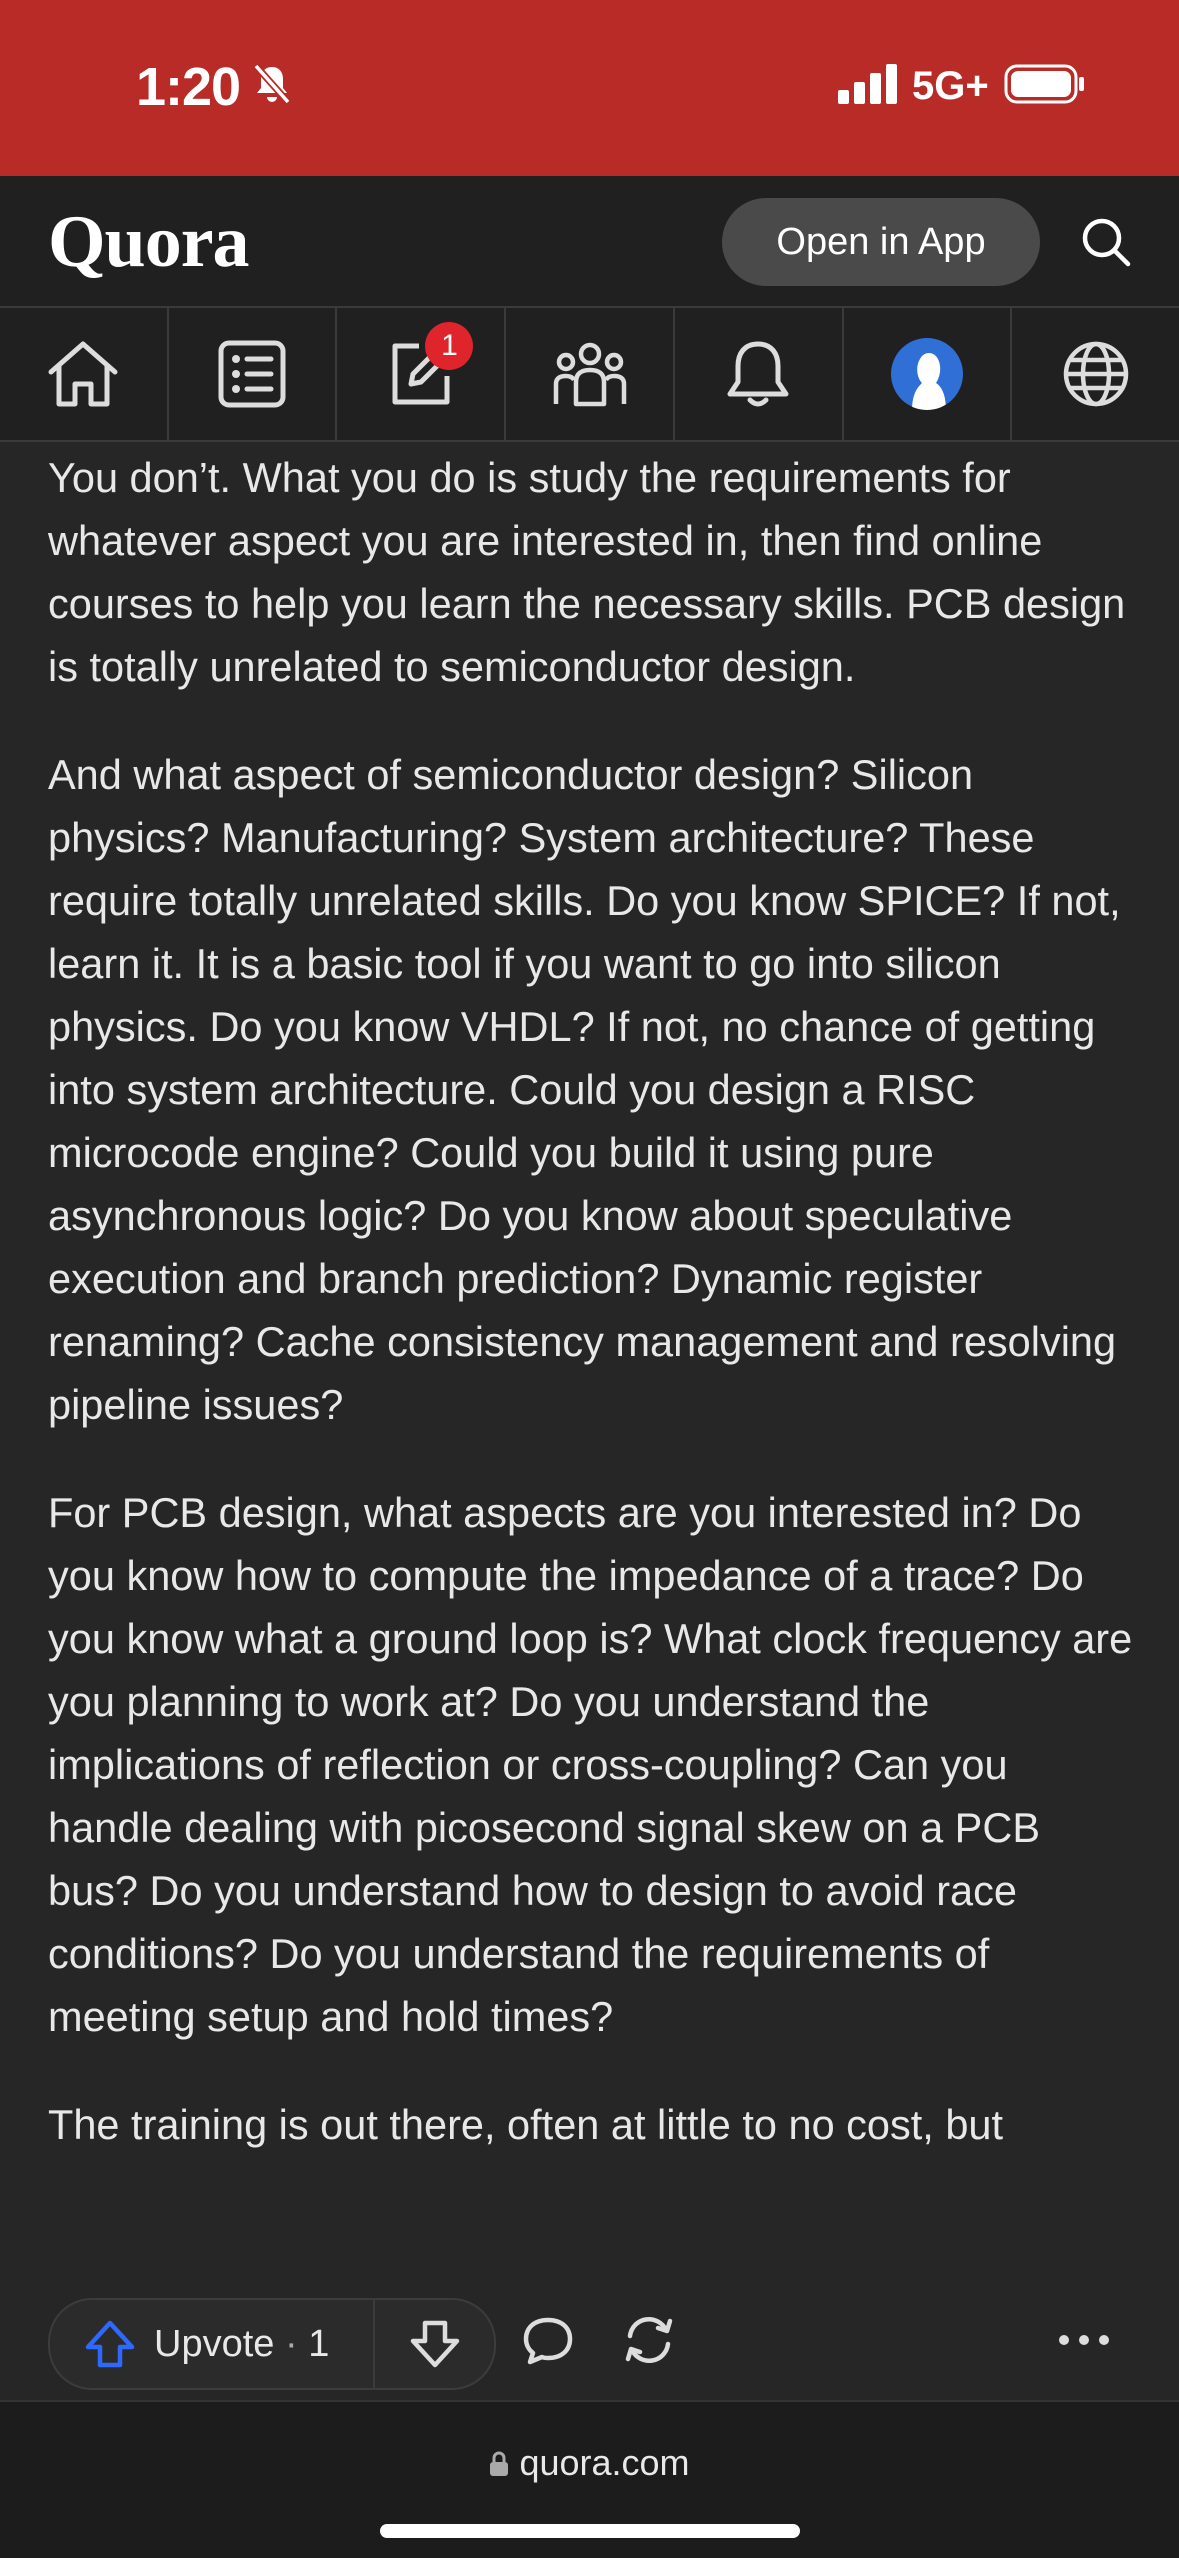 Image resolution: width=1179 pixels, height=2558 pixels. I want to click on status-time: 1:20, so click(188, 87).